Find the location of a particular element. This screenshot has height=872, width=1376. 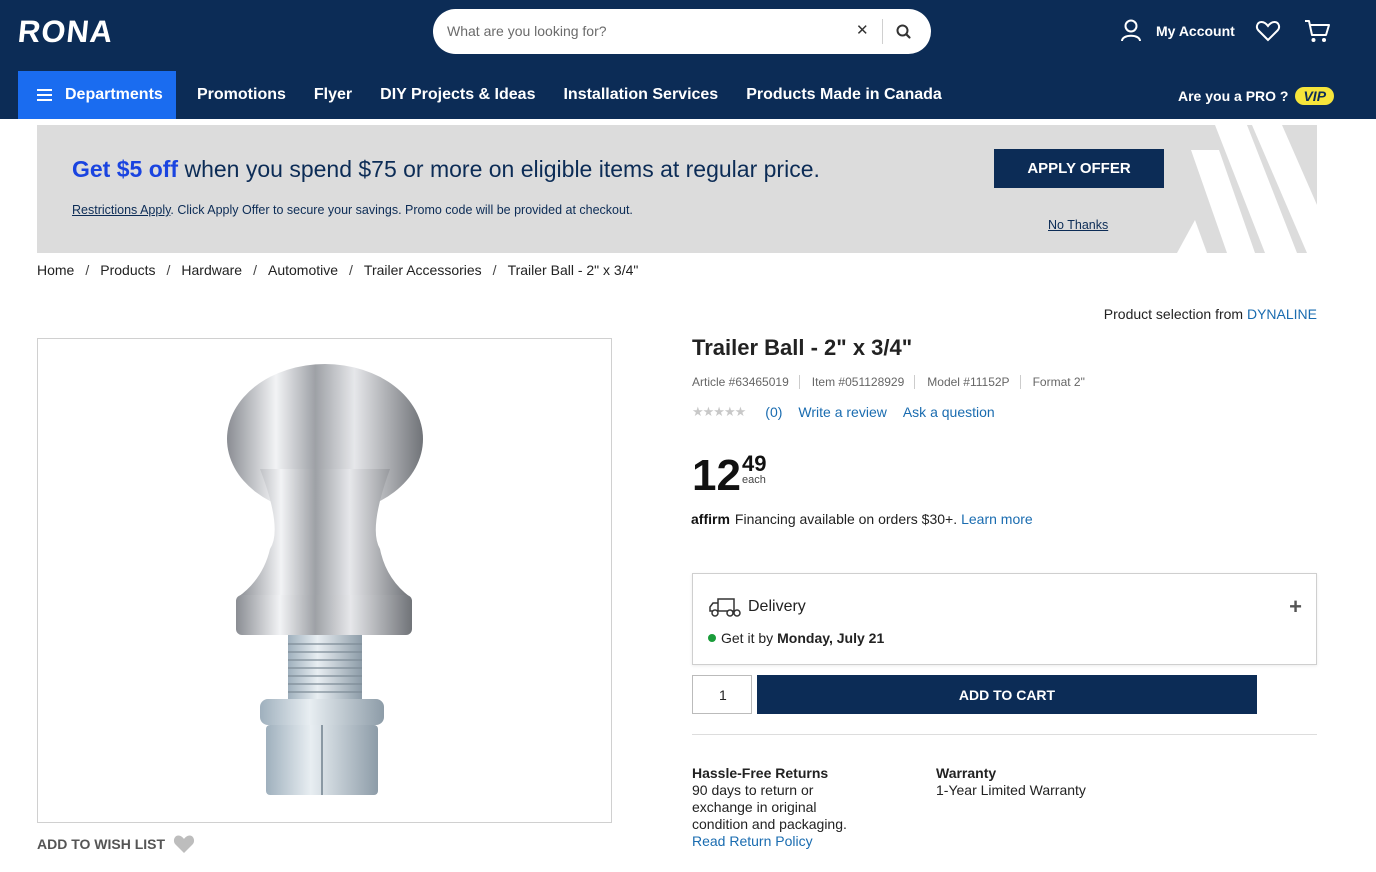

product-selection: Product selection from DYNALINE is located at coordinates (1210, 314).